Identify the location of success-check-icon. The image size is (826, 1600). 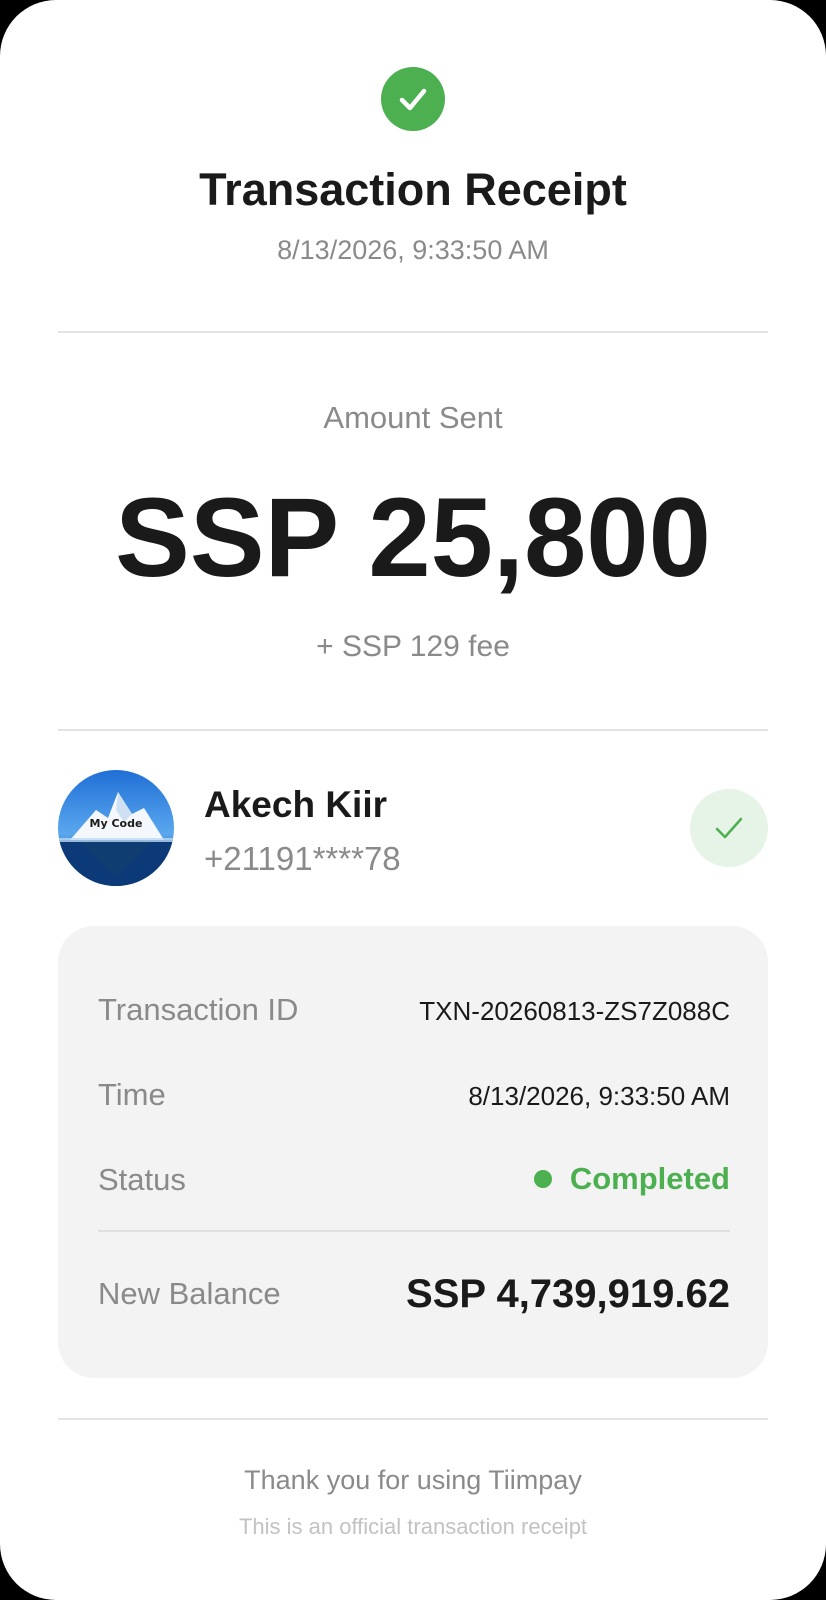
(413, 99).